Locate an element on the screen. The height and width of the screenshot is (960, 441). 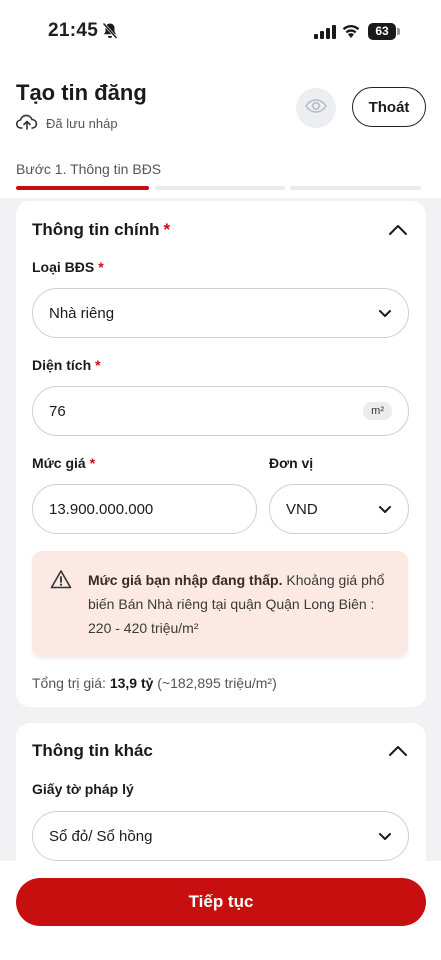
currency-select: VND is located at coordinates (339, 509).